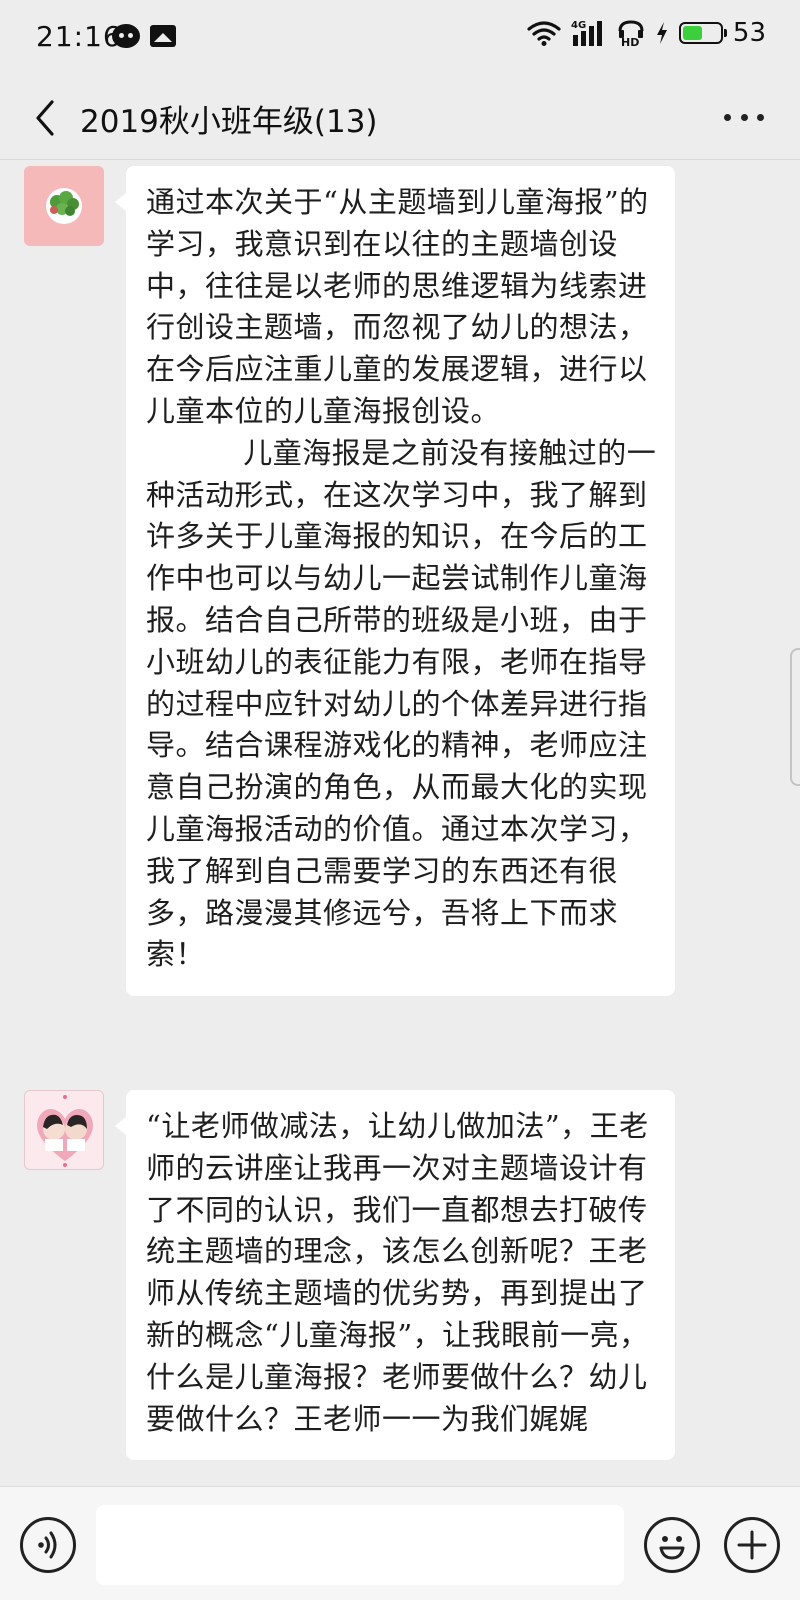  I want to click on battery-icon, so click(702, 33).